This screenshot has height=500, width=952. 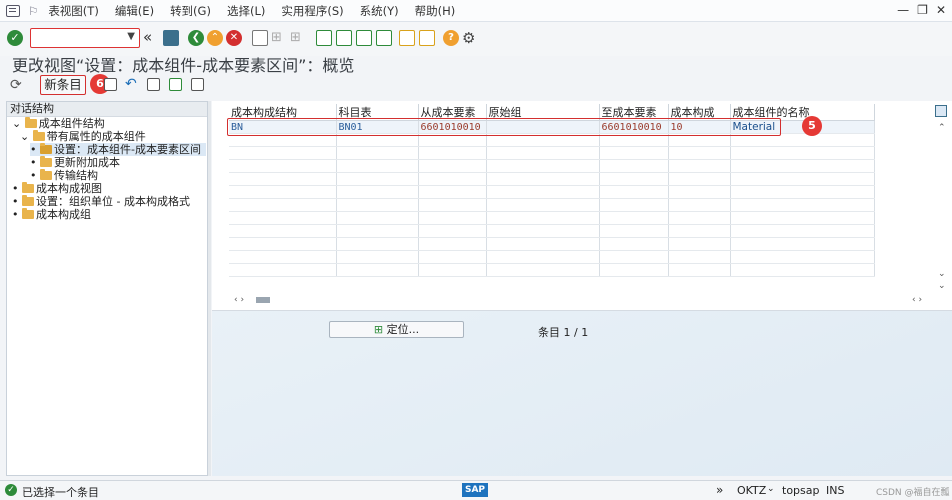 I want to click on pin-icon: ⚐, so click(x=33, y=11).